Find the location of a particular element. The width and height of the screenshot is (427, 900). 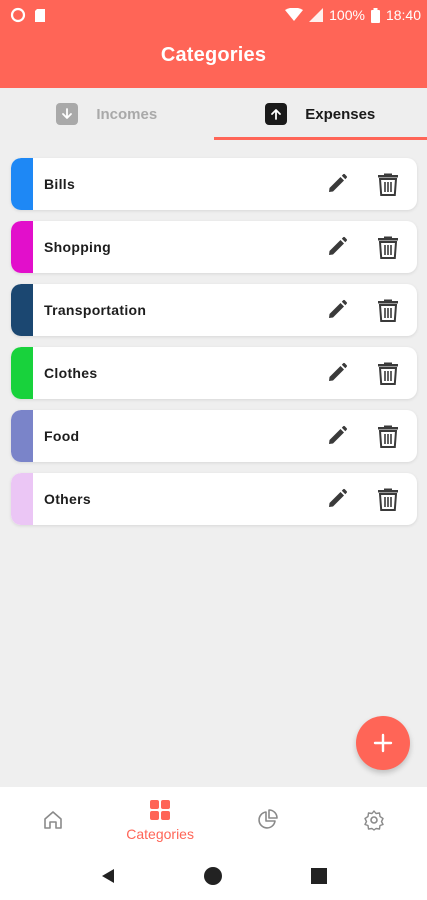

nav-home is located at coordinates (53, 819).